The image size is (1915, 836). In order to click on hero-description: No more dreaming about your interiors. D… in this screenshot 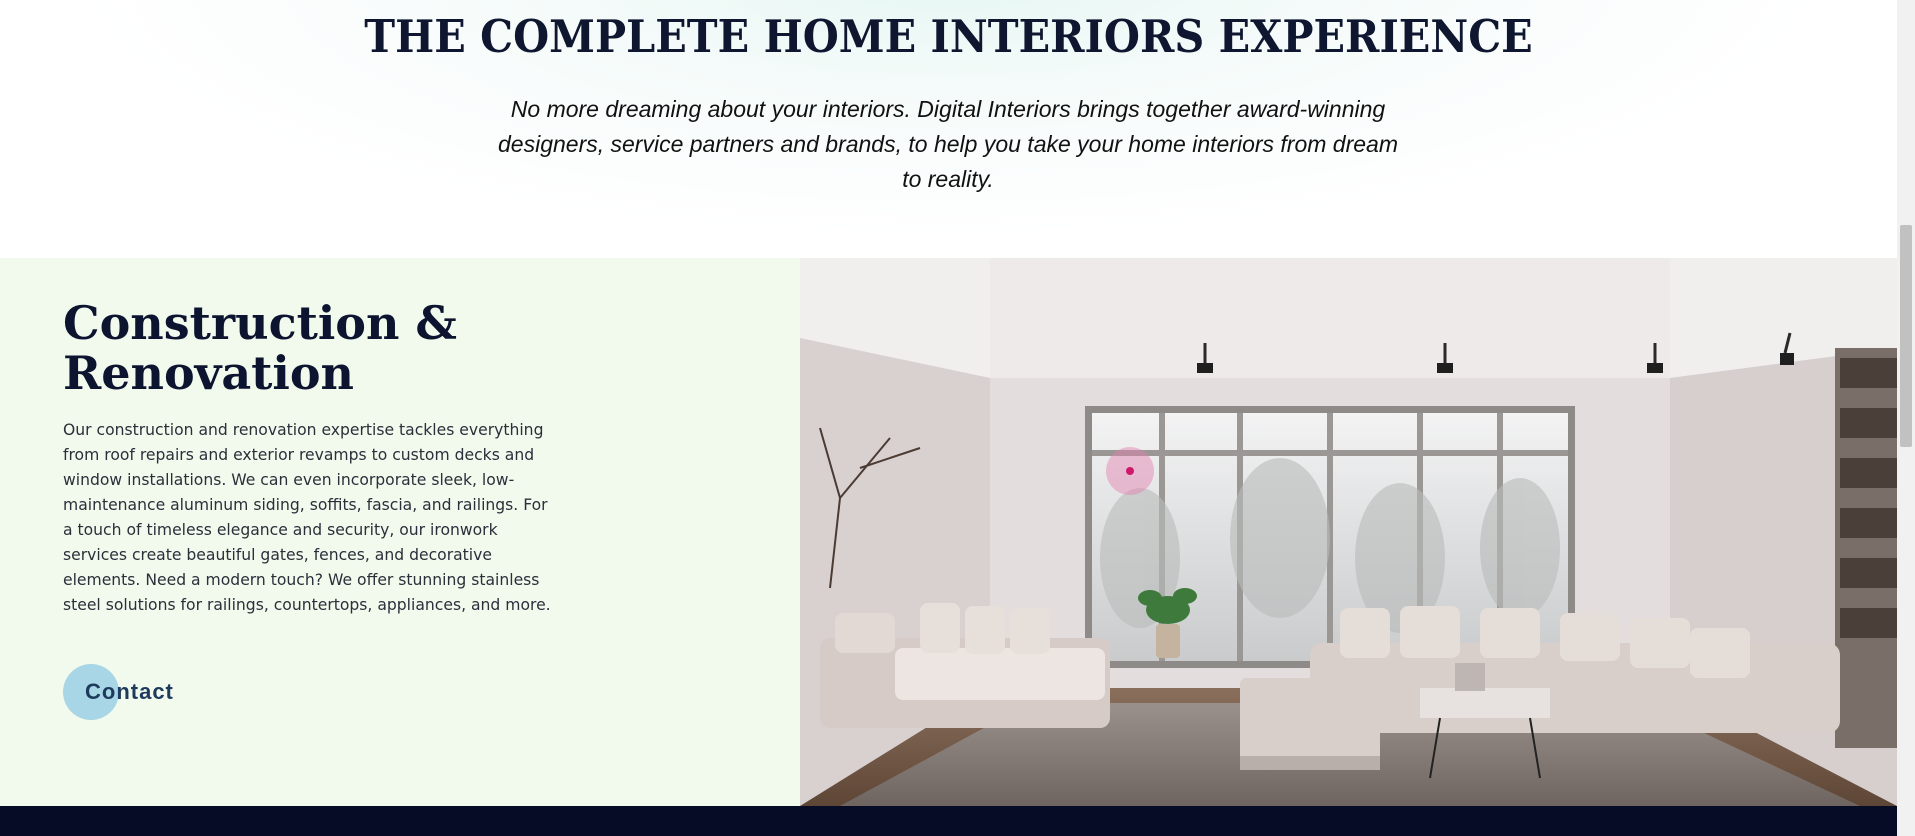, I will do `click(948, 144)`.